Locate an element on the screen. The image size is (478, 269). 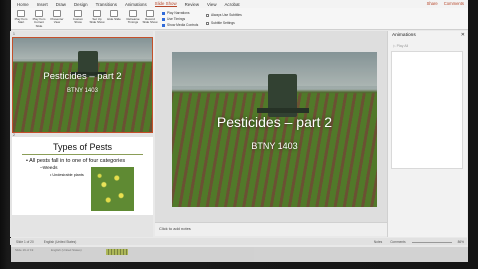
tab-home: Home is located at coordinates (23, 4).